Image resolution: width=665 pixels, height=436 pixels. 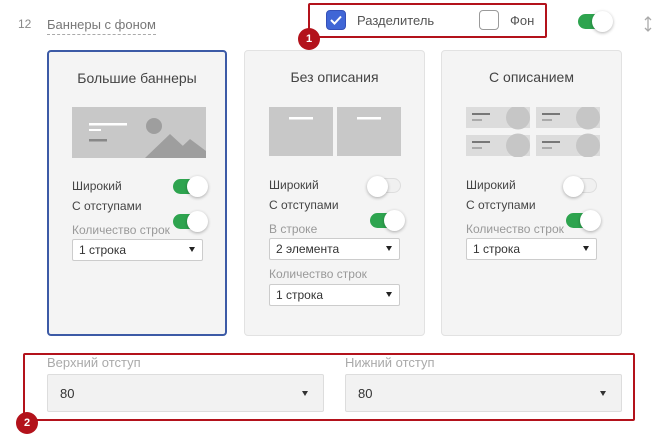 I want to click on per-row-label: В строке, so click(x=293, y=229).